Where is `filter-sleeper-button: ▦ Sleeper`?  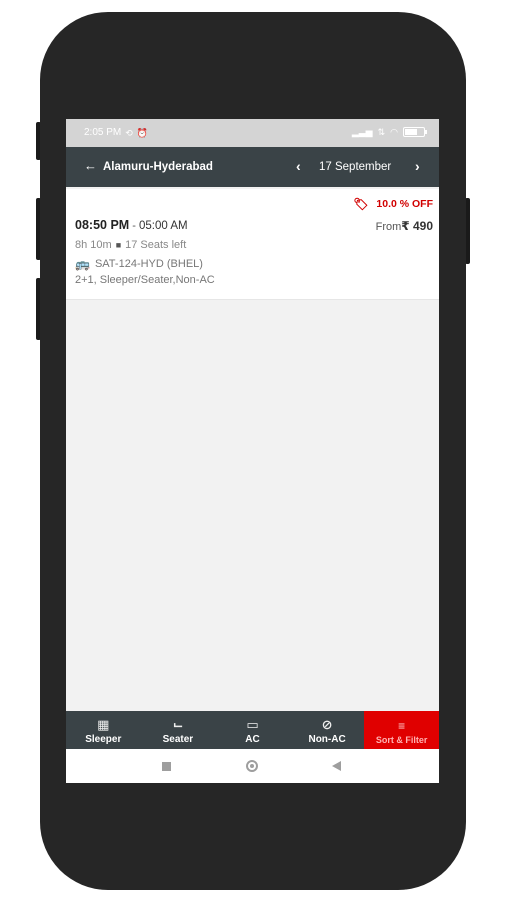 filter-sleeper-button: ▦ Sleeper is located at coordinates (103, 730).